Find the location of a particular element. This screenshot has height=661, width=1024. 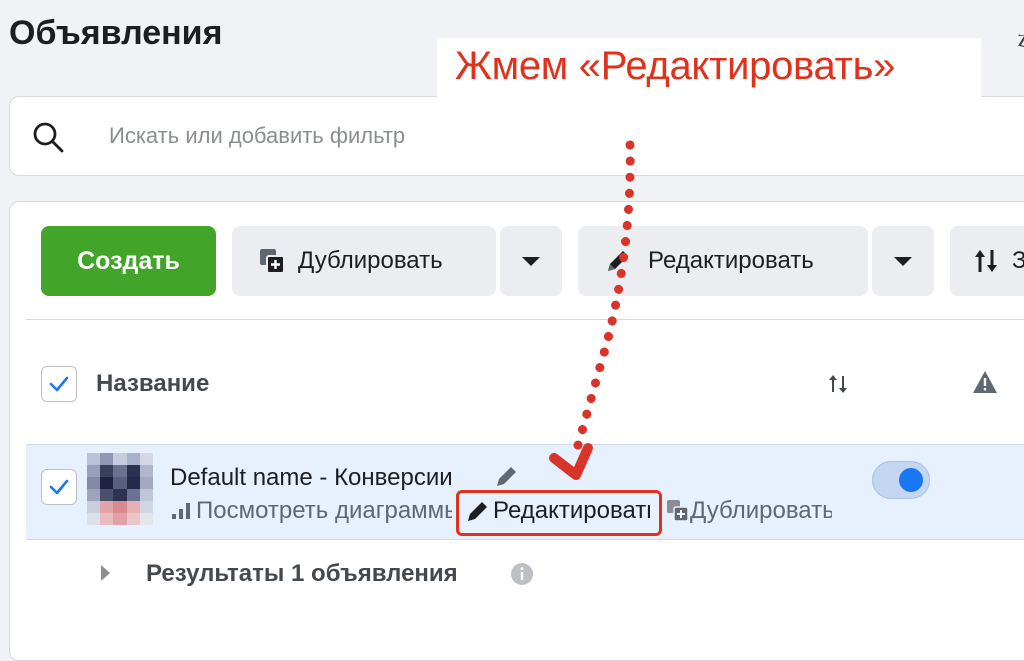

view-charts-label: Посмотреть диаграммы is located at coordinates (324, 510).